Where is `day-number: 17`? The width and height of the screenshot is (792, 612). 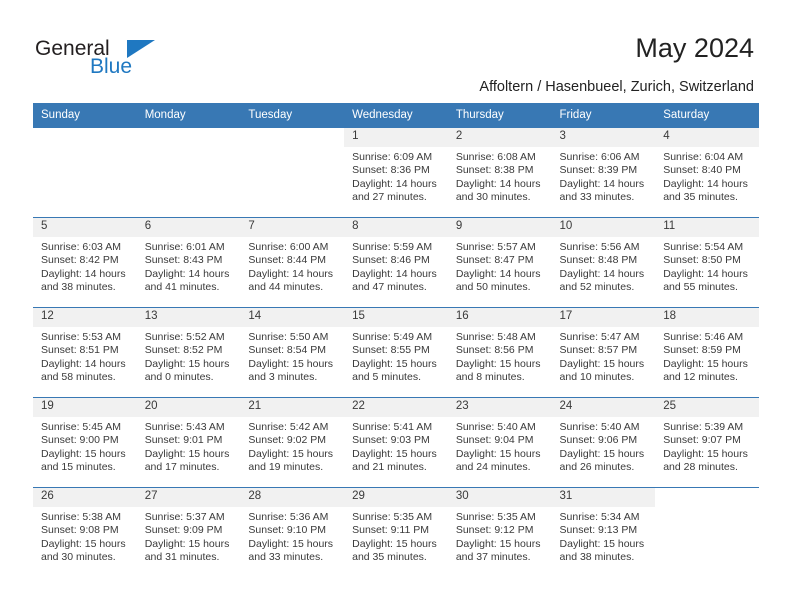 day-number: 17 is located at coordinates (603, 317).